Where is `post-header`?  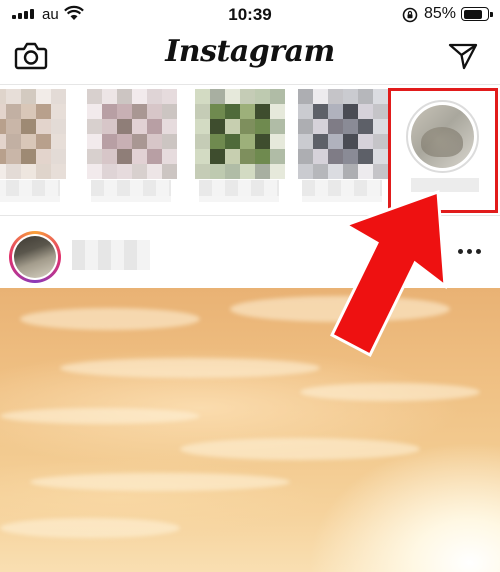 post-header is located at coordinates (250, 252).